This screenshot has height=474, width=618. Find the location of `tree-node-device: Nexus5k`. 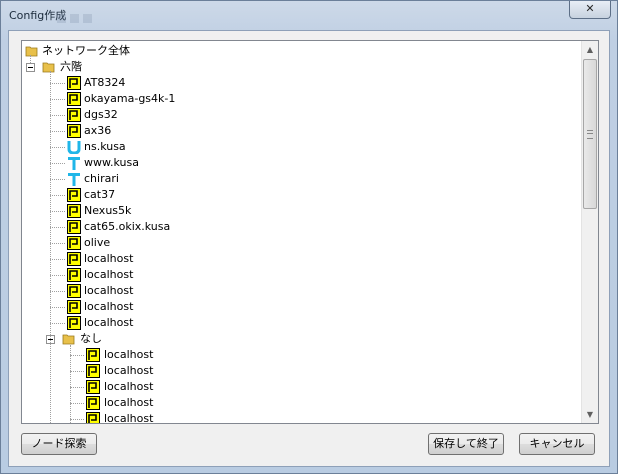

tree-node-device: Nexus5k is located at coordinates (172, 211).